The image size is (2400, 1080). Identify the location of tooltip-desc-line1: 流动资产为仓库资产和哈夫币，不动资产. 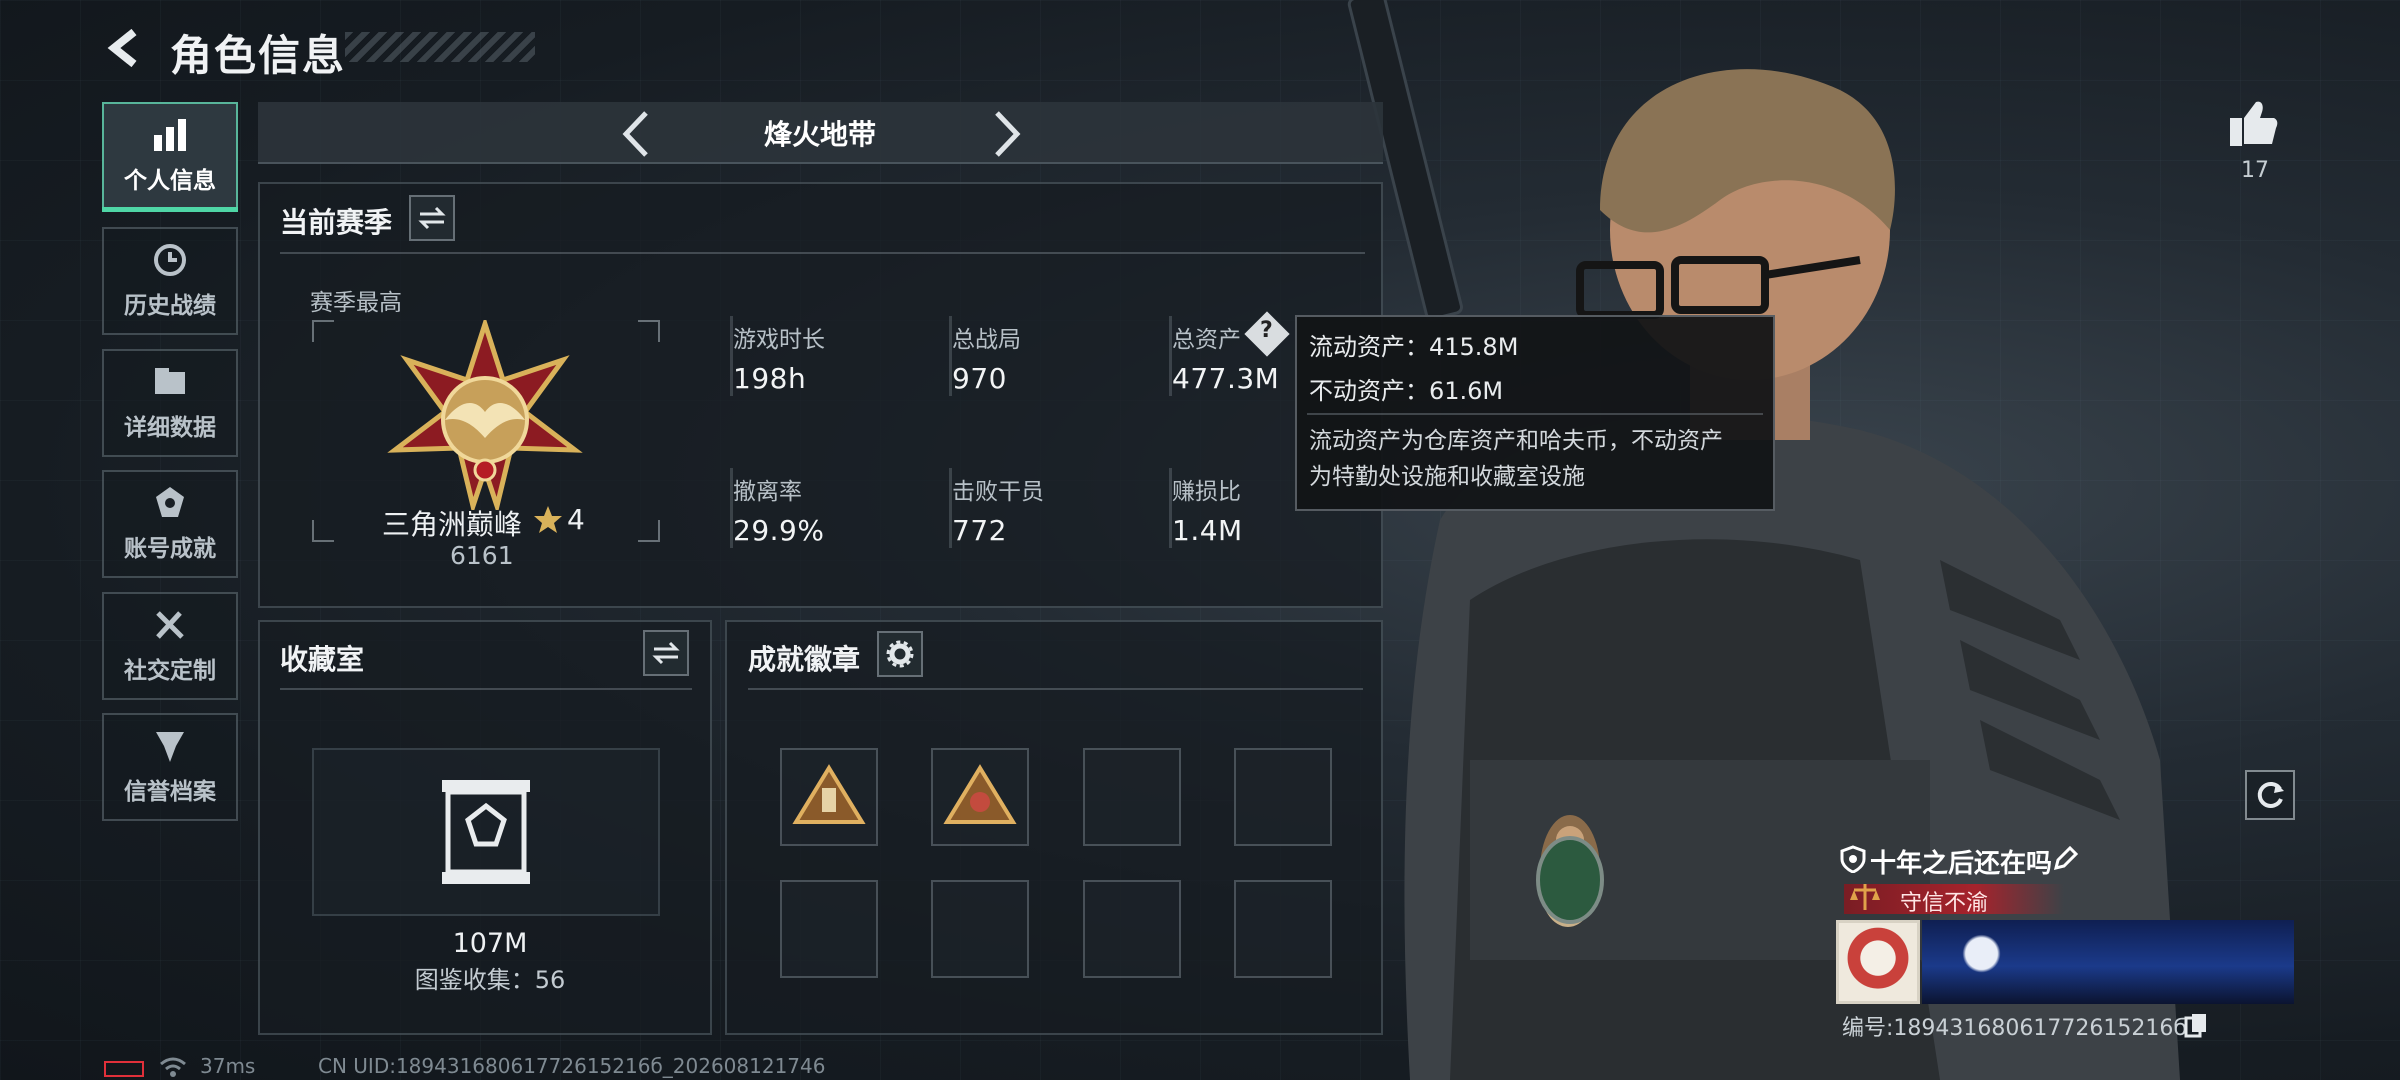
(1516, 441).